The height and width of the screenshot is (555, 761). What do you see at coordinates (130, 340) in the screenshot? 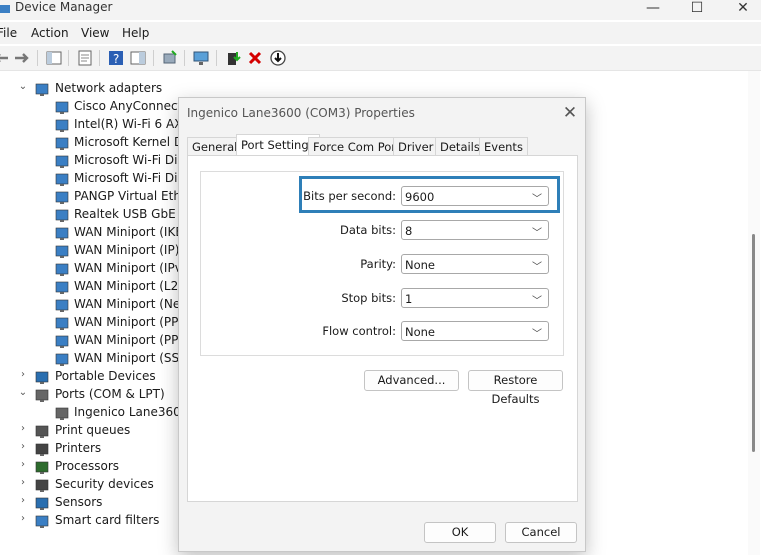
I see `tree-item-label: WAN Miniport (PPT` at bounding box center [130, 340].